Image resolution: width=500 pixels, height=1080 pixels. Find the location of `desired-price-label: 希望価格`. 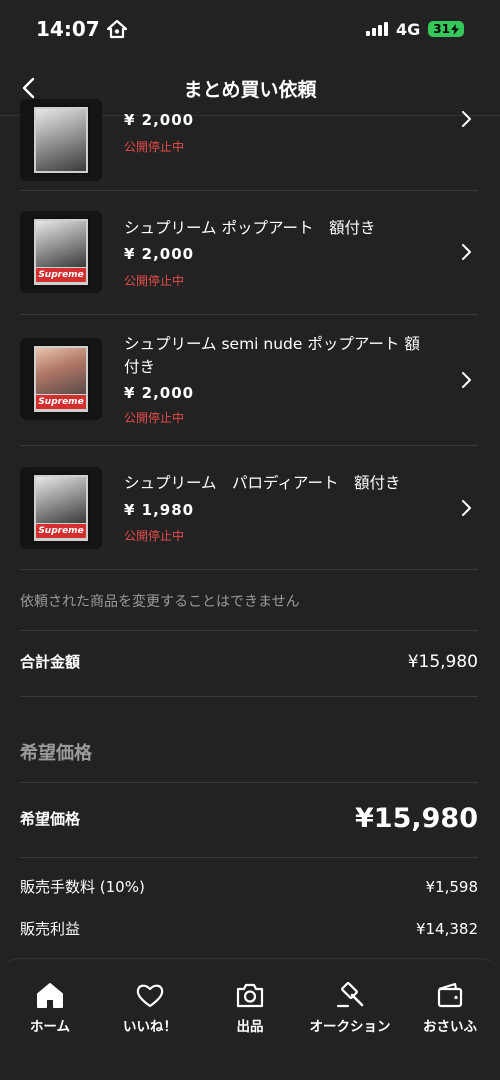

desired-price-label: 希望価格 is located at coordinates (50, 819).